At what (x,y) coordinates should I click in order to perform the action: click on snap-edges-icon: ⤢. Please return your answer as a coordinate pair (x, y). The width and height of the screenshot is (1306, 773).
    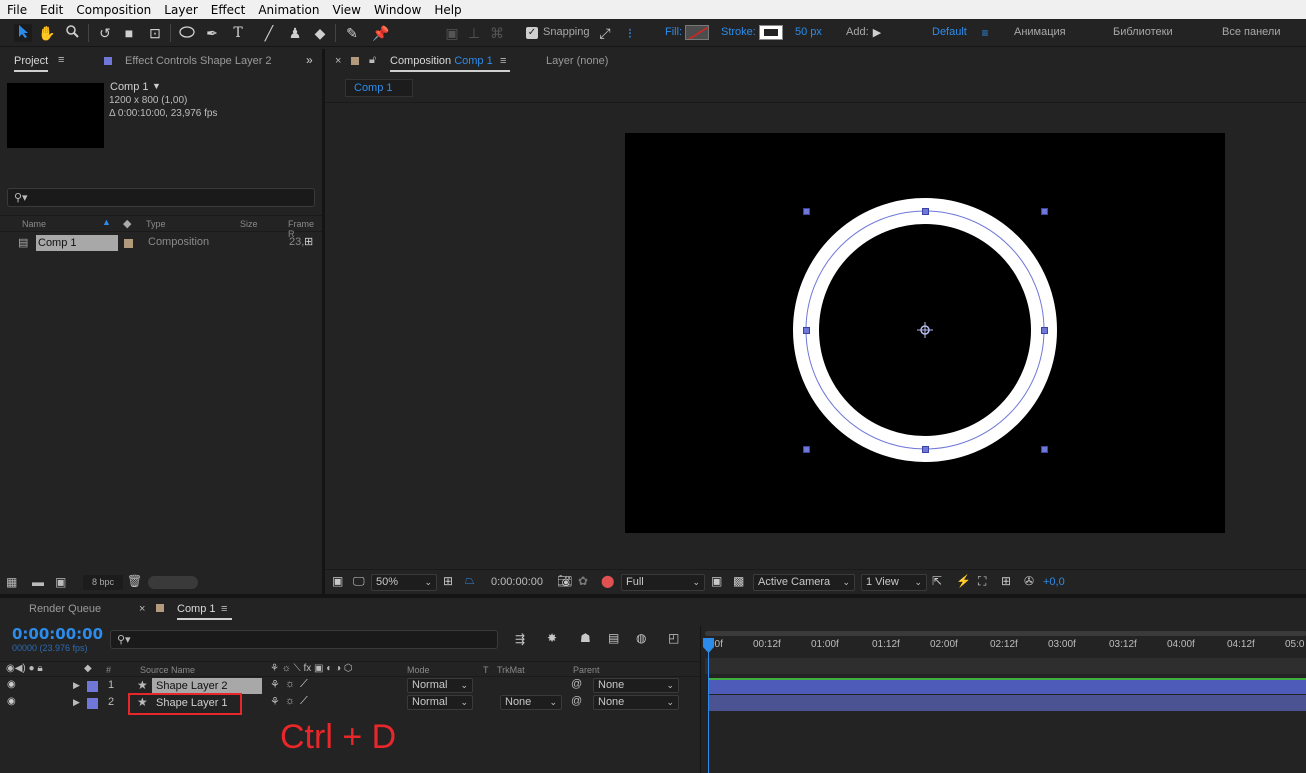
    Looking at the image, I should click on (605, 33).